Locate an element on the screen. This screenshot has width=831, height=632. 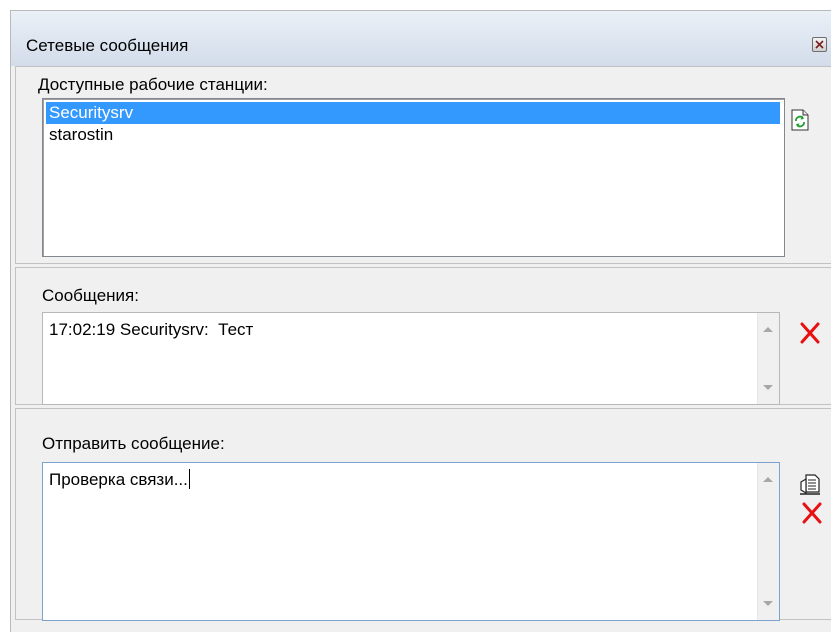
send-scrollbar is located at coordinates (768, 541).